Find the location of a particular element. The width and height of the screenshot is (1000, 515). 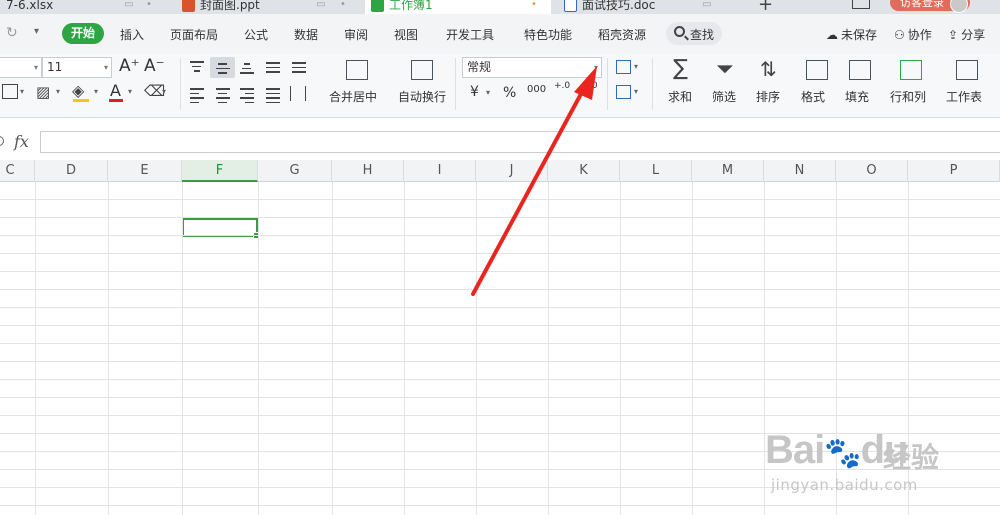

thousands-button: 000 is located at coordinates (536, 89).